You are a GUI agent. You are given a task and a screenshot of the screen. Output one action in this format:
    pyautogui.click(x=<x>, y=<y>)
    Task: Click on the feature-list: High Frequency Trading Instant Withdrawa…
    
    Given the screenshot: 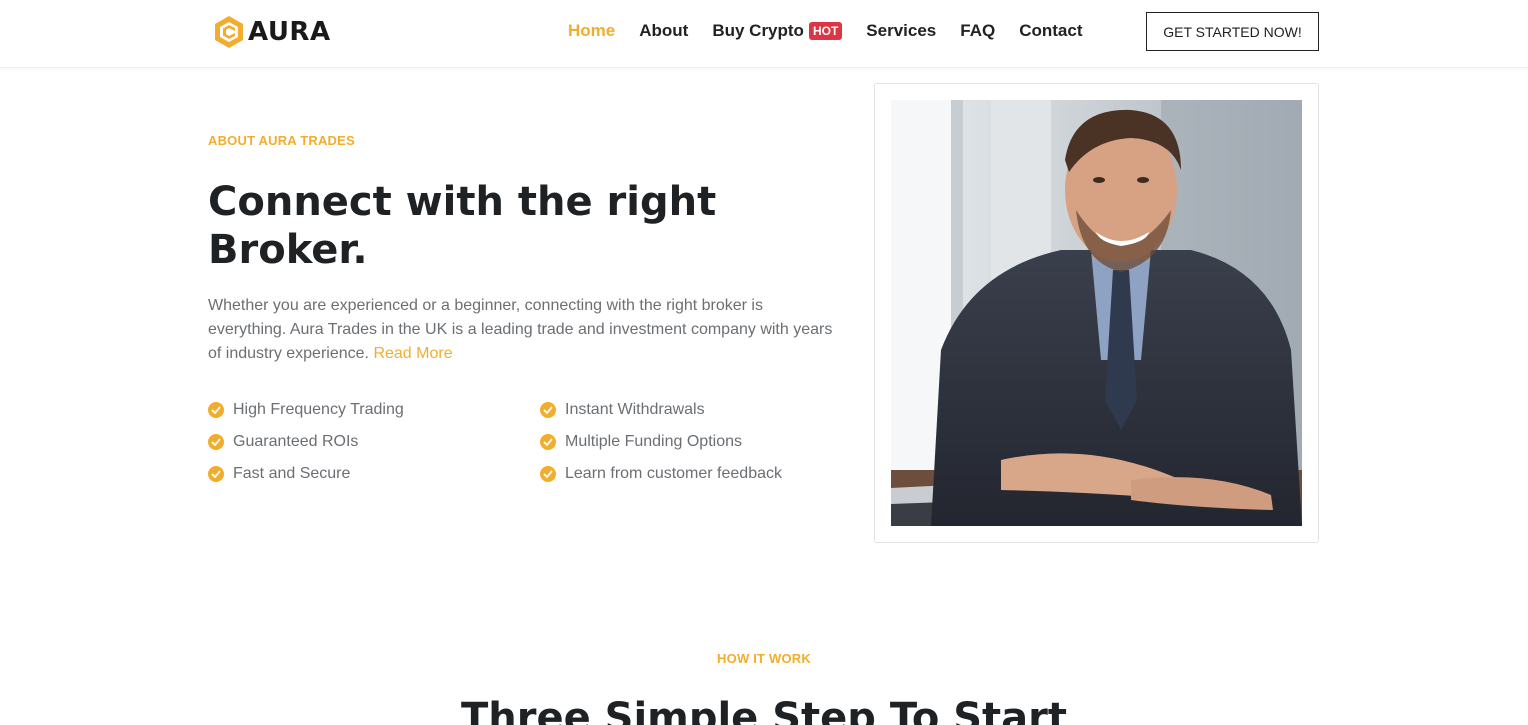 What is the action you would take?
    pyautogui.click(x=528, y=442)
    